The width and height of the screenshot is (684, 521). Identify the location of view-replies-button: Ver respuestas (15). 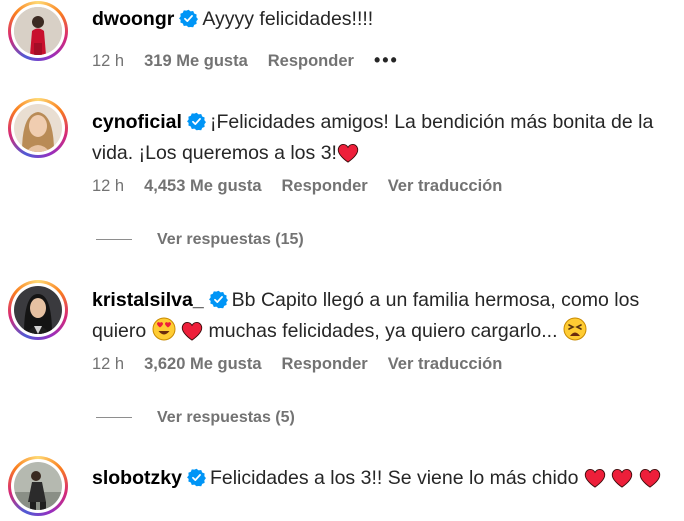
(200, 240).